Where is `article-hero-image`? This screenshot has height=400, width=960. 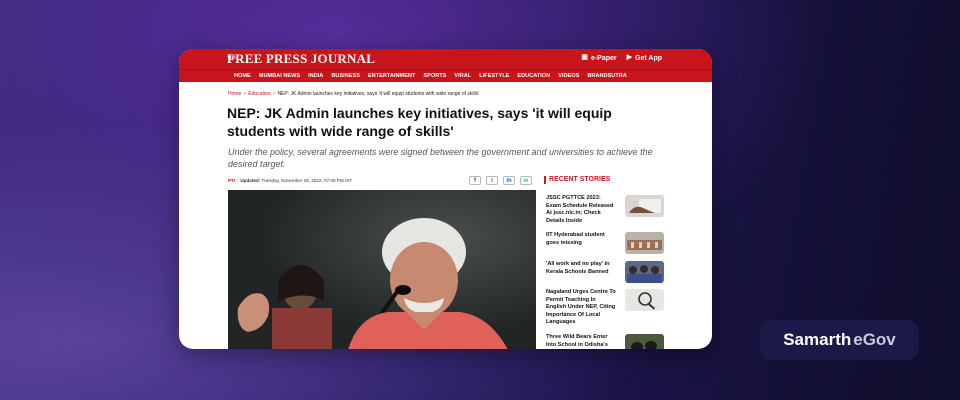 article-hero-image is located at coordinates (382, 269).